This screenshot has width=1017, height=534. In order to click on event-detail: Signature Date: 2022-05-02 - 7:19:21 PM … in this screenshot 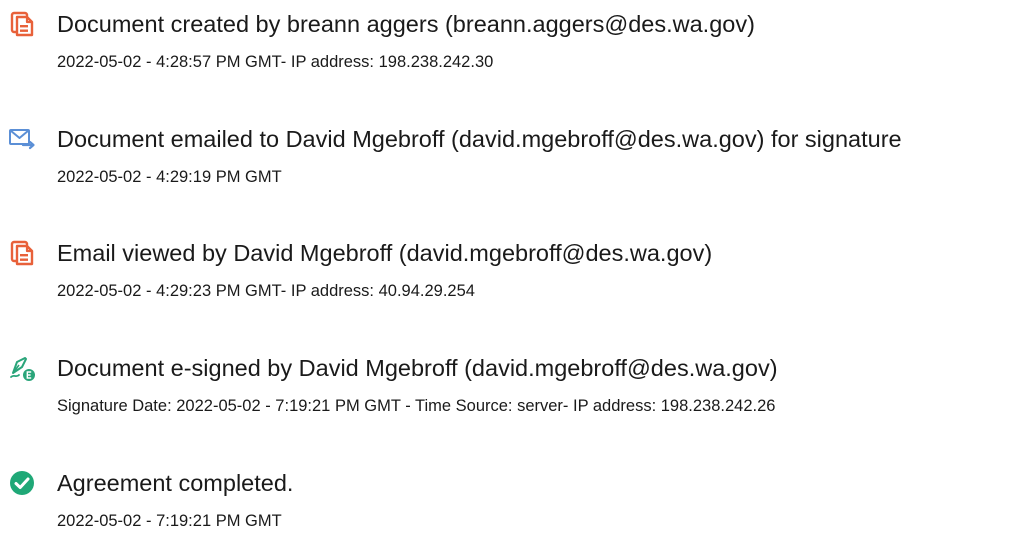, I will do `click(416, 406)`.